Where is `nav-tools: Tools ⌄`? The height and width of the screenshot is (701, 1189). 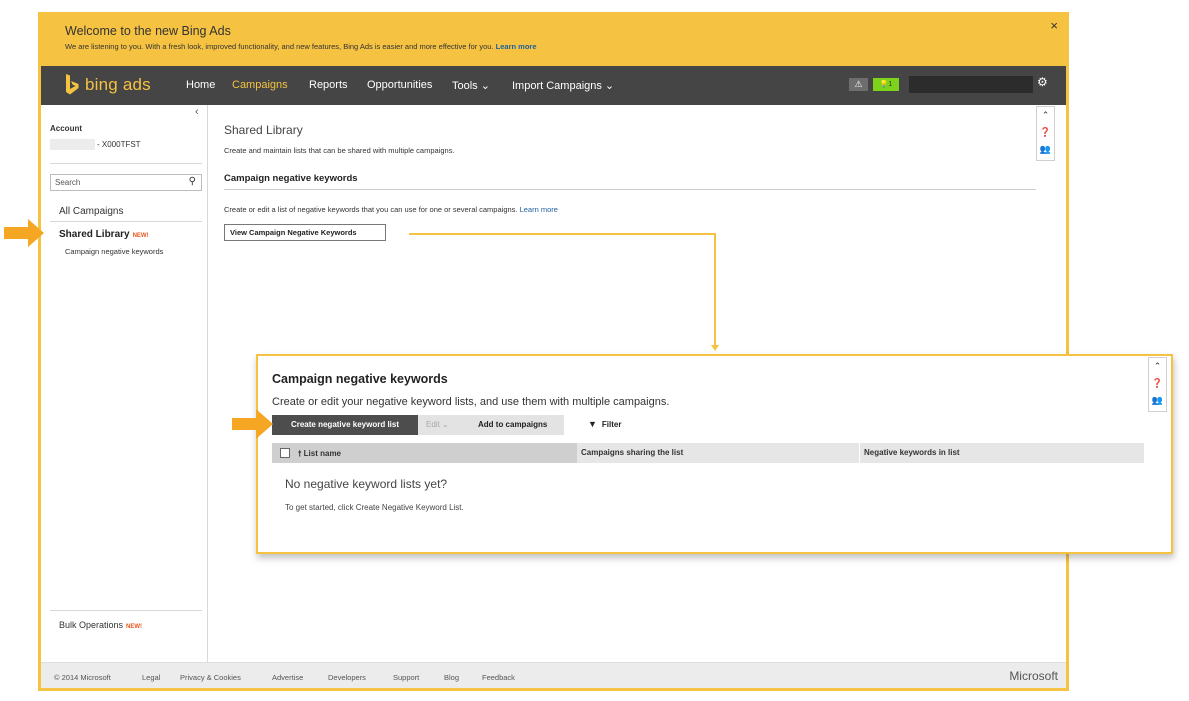
nav-tools: Tools ⌄ is located at coordinates (471, 85).